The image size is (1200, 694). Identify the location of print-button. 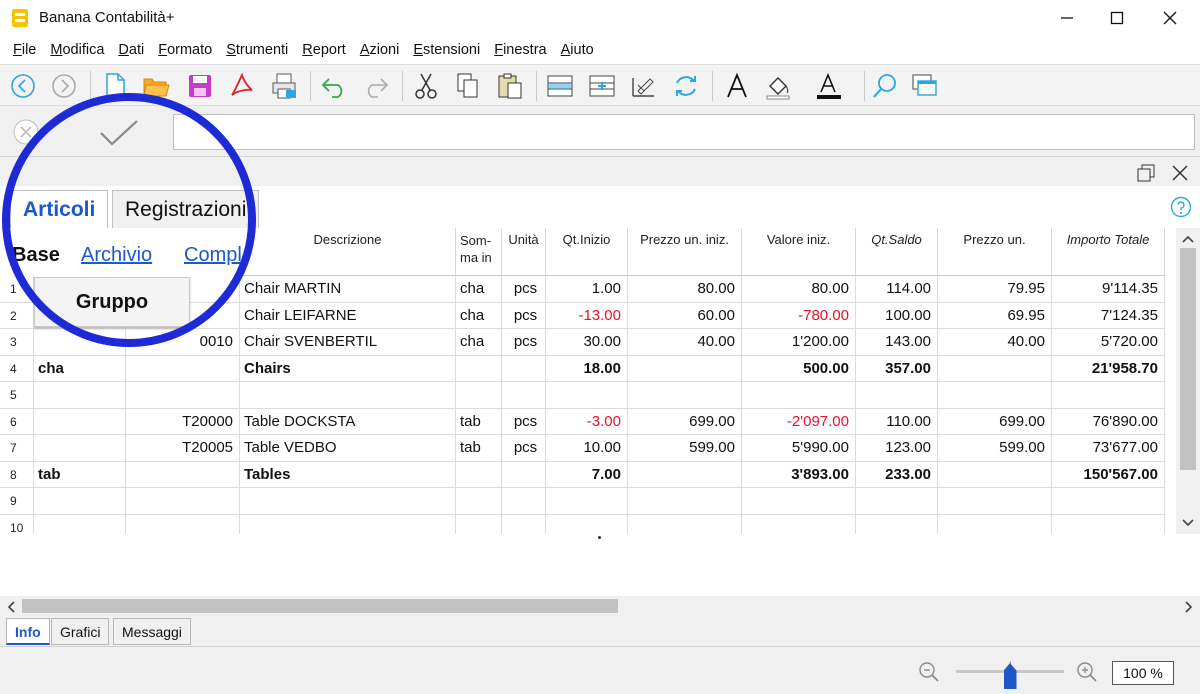
(284, 86).